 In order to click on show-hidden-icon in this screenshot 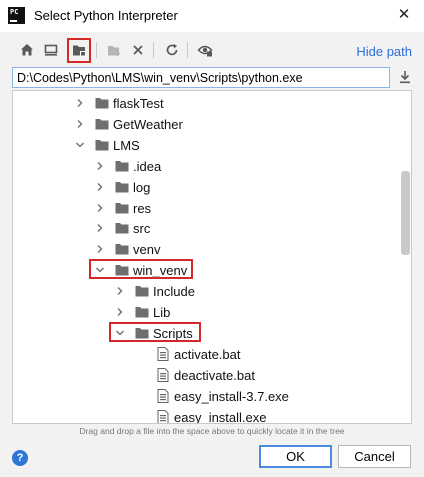, I will do `click(205, 51)`.